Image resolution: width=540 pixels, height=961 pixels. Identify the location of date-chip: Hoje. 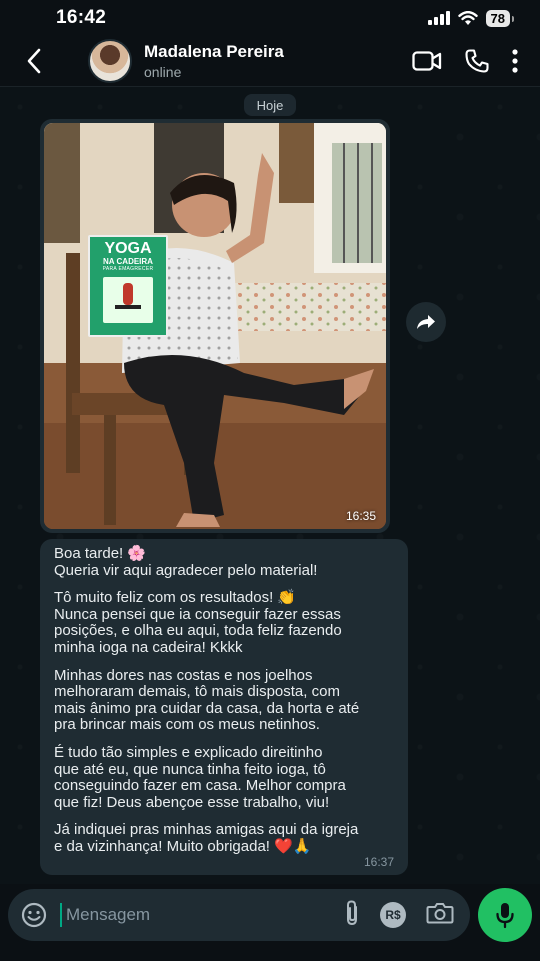
(270, 105).